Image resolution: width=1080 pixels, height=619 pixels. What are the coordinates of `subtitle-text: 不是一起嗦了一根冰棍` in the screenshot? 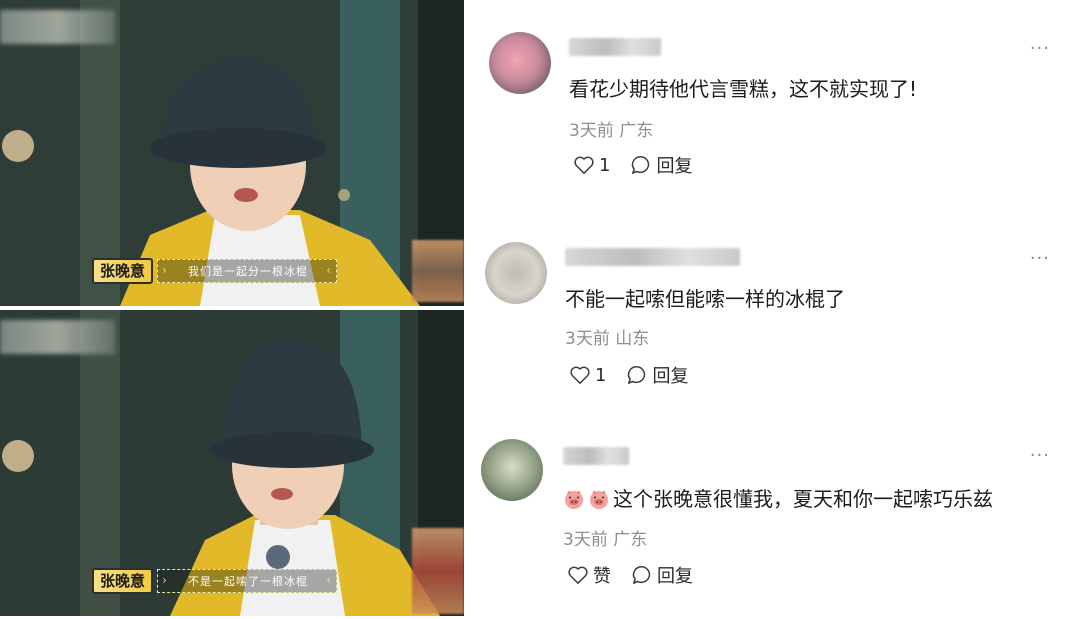 It's located at (248, 581).